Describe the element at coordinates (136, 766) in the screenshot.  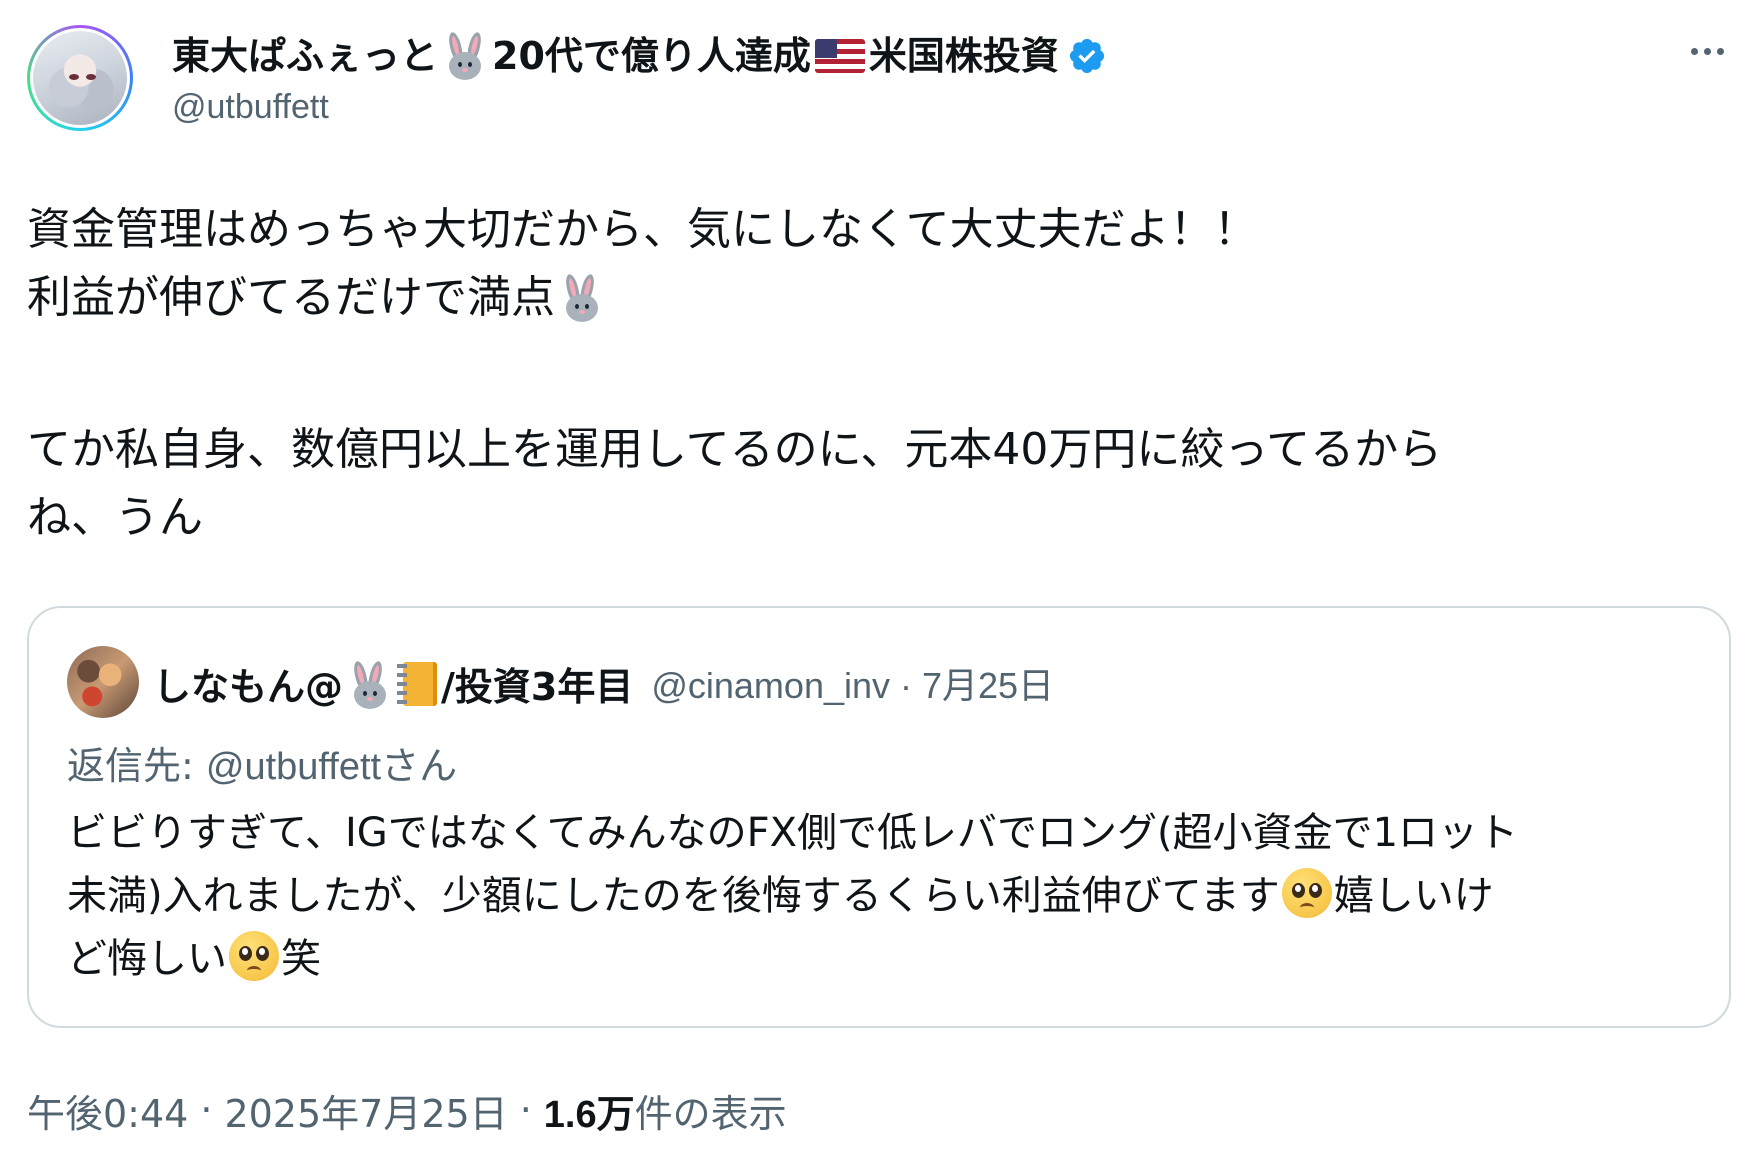
I see `reply-label: 返信先:` at that location.